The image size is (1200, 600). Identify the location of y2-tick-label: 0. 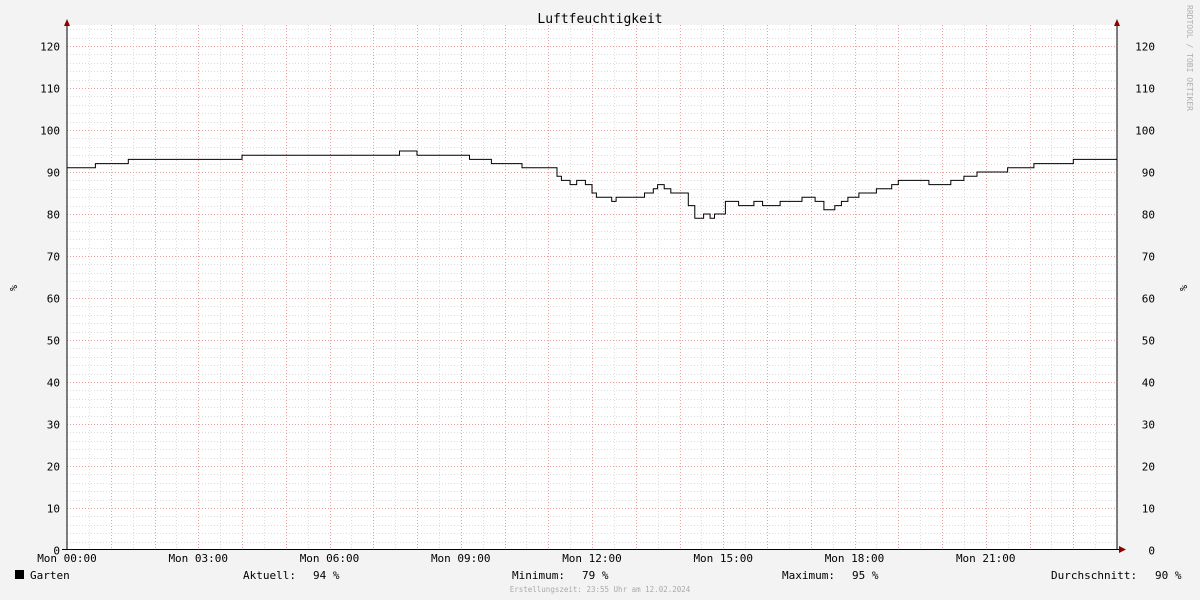
(1151, 551).